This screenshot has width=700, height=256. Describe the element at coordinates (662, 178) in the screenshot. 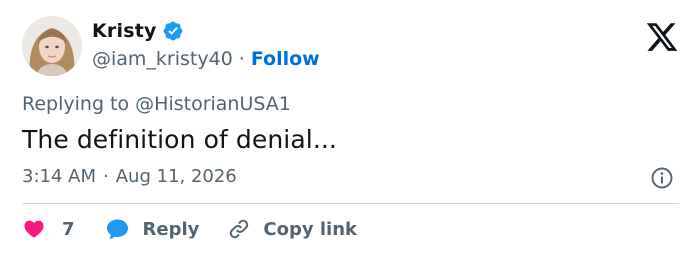

I see `info-icon` at that location.